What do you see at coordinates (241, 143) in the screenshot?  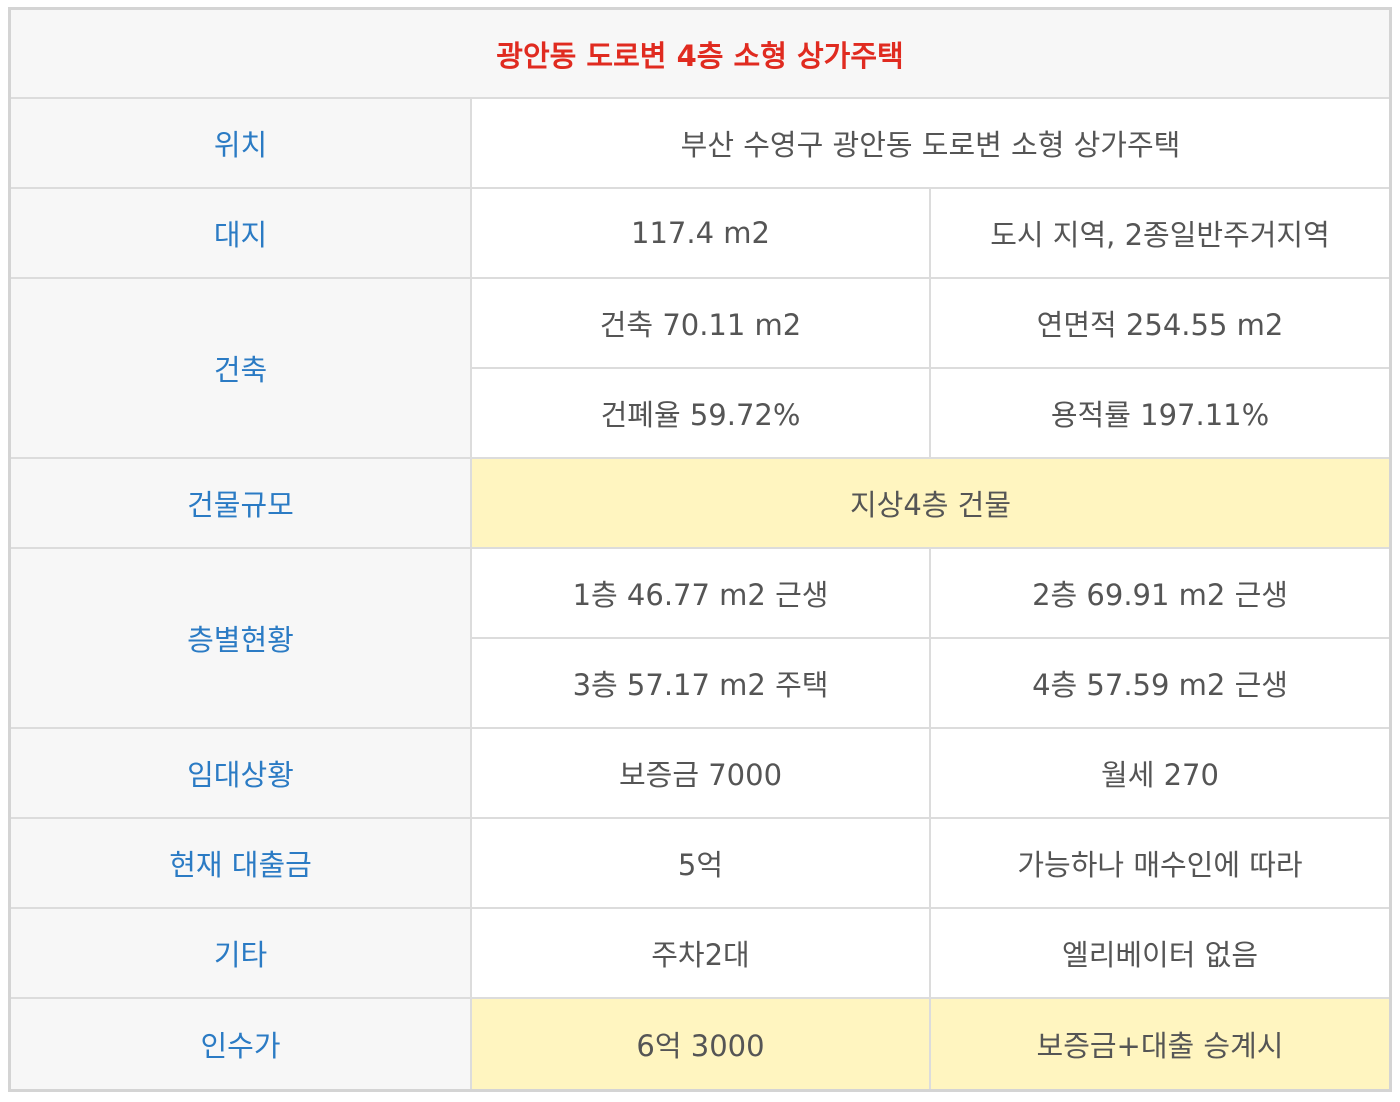 I see `location-label: 위치` at bounding box center [241, 143].